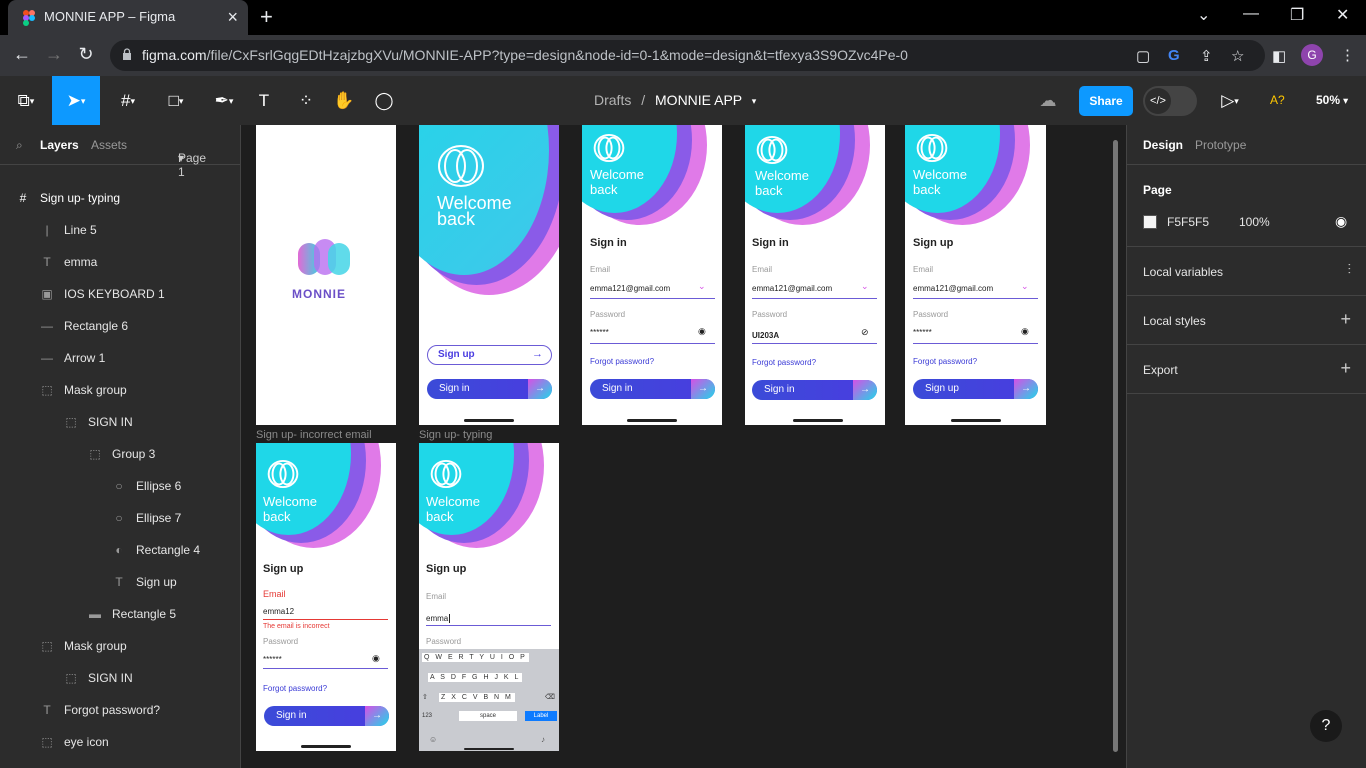  Describe the element at coordinates (1150, 222) in the screenshot. I see `page-color-swatch` at that location.